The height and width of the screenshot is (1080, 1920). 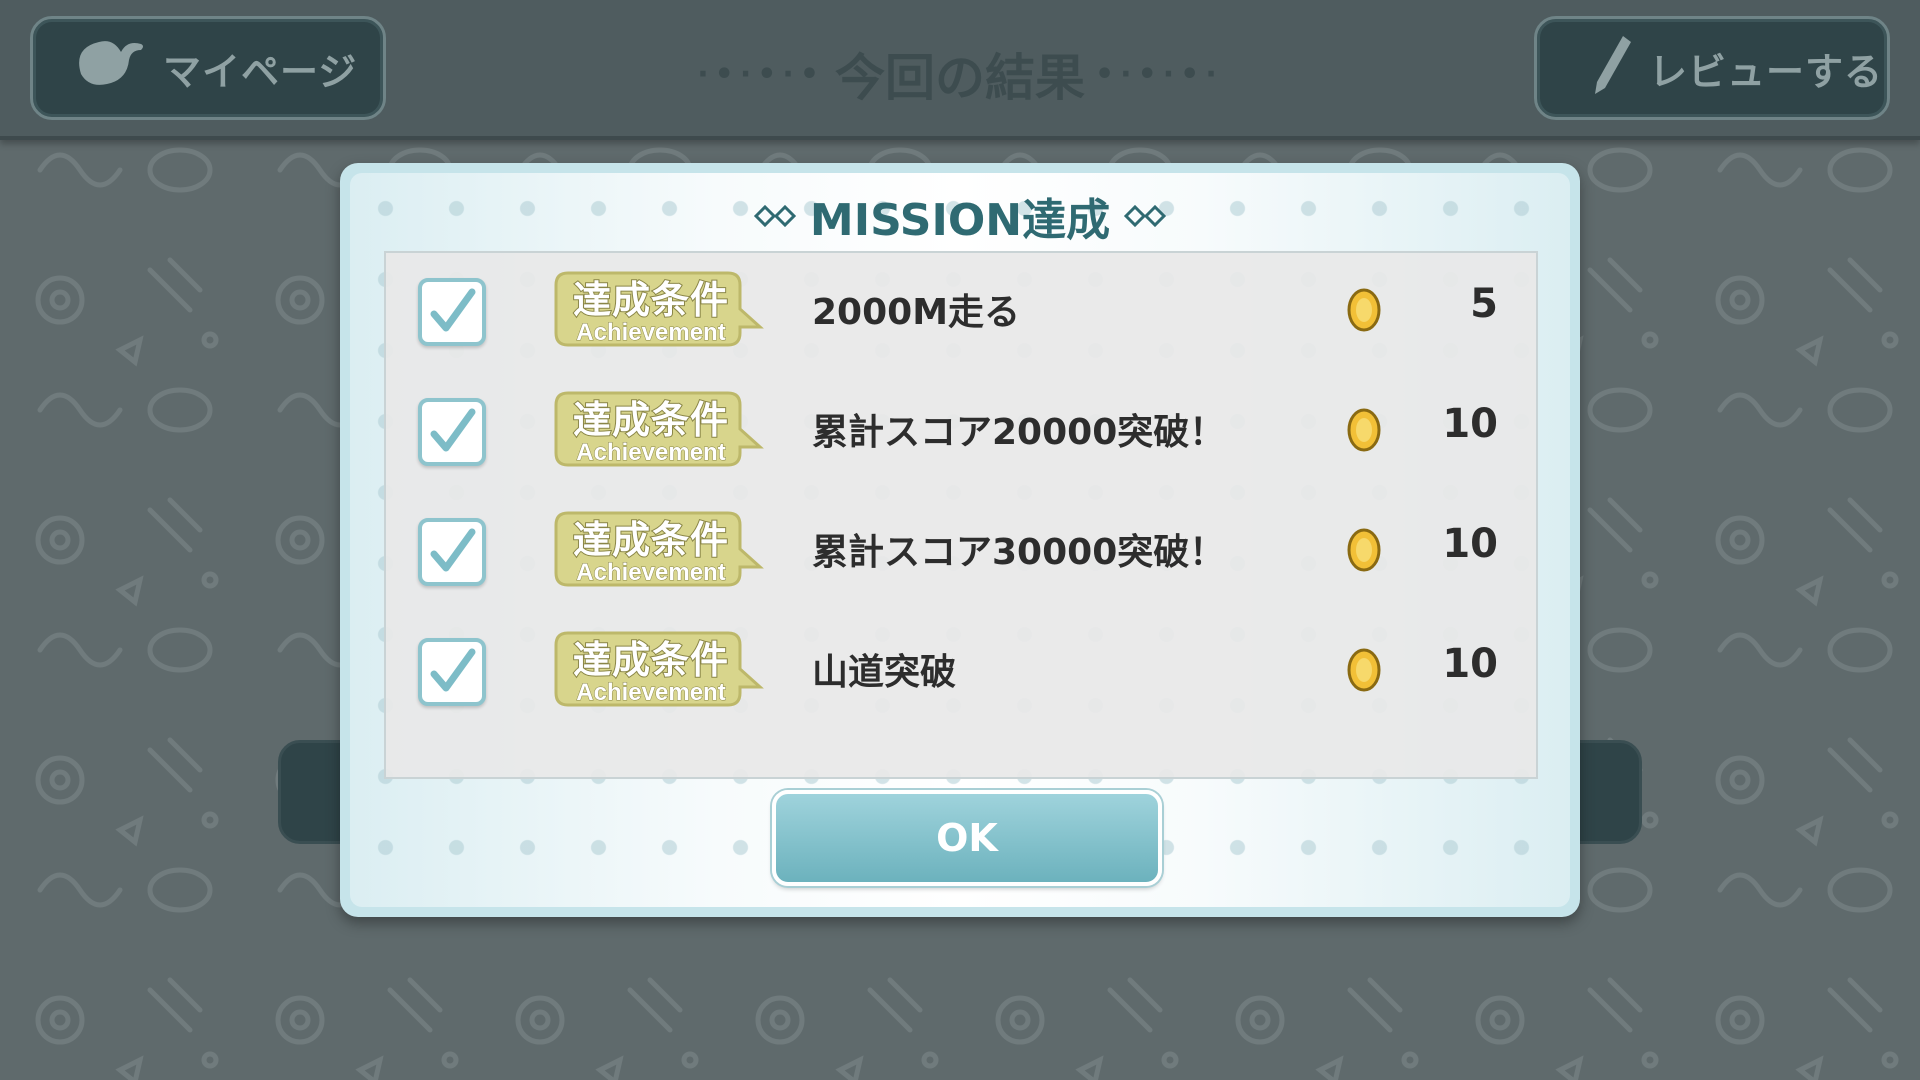 I want to click on result-title: ·•·•·• 今回の結果 •·•·•·, so click(x=960, y=74).